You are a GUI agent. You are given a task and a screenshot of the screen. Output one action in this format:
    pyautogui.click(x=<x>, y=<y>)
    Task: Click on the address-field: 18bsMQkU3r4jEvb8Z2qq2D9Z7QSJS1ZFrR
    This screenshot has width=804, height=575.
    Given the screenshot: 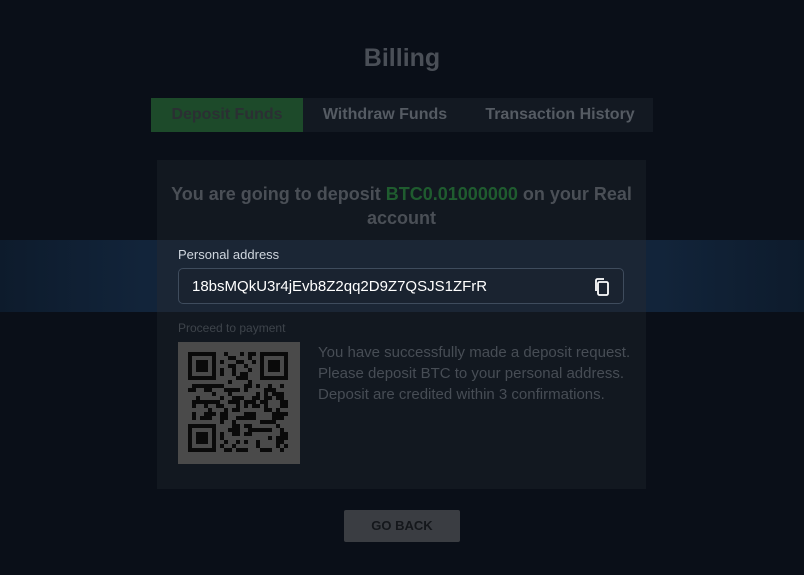 What is the action you would take?
    pyautogui.click(x=401, y=286)
    